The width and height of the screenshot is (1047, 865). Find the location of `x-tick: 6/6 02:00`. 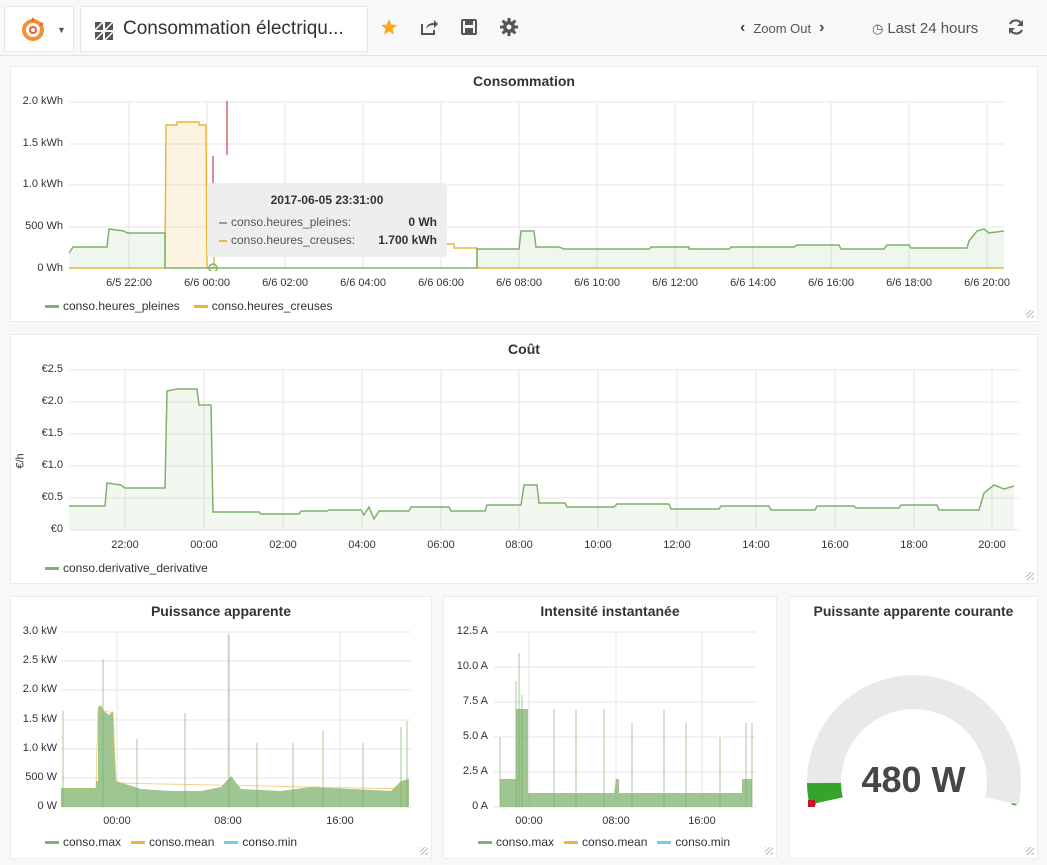

x-tick: 6/6 02:00 is located at coordinates (285, 283).